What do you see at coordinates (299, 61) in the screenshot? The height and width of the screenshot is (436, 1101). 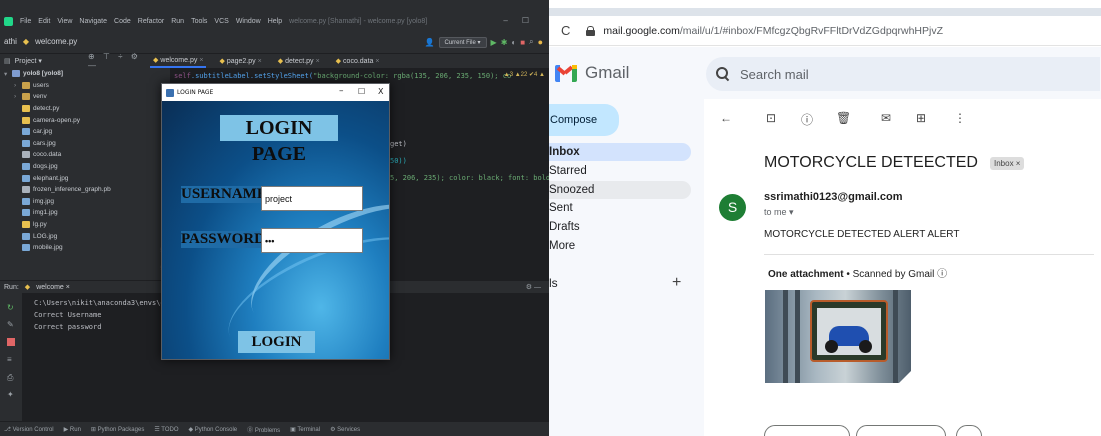 I see `editor-tab: ◆ detect.py ×` at bounding box center [299, 61].